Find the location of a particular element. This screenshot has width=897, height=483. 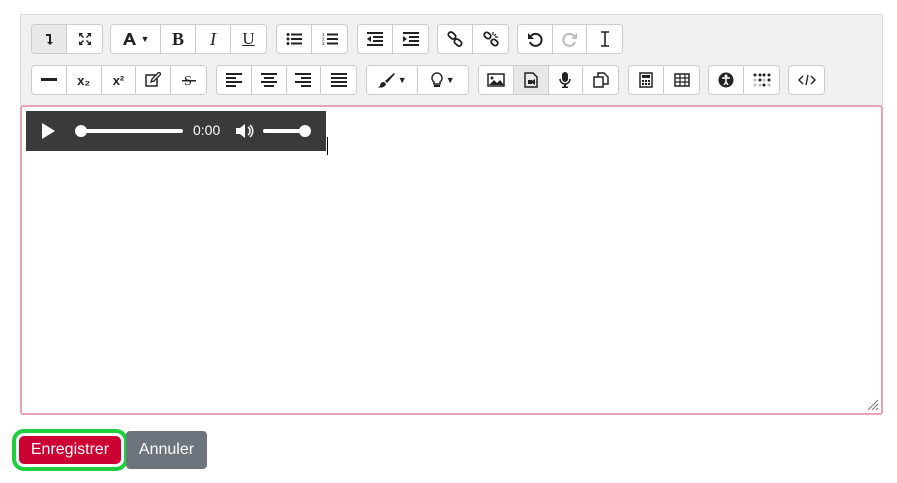

clear-formatting-button is located at coordinates (604, 39).